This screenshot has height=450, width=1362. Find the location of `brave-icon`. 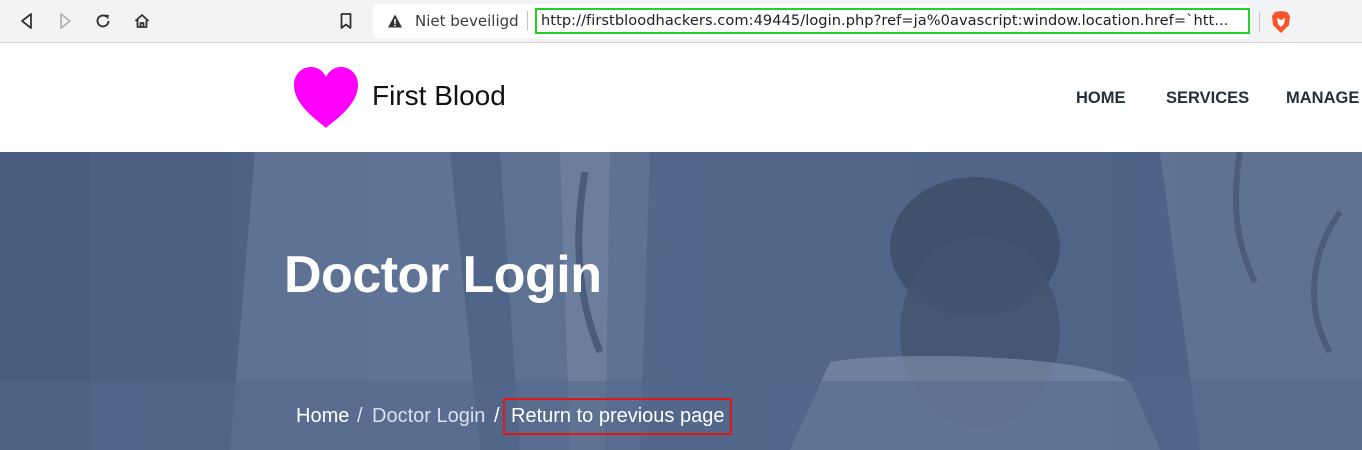

brave-icon is located at coordinates (1281, 22).